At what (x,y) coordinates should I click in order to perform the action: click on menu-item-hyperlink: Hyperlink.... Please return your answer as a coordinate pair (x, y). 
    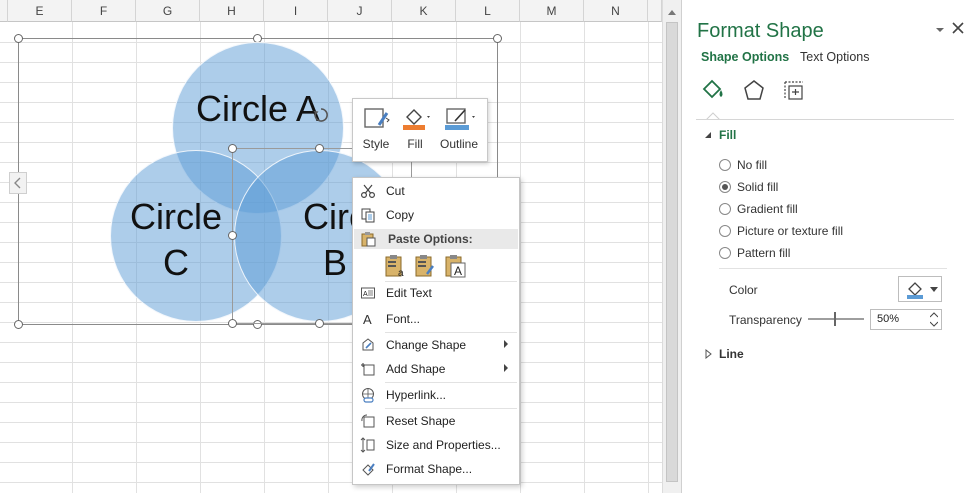
    Looking at the image, I should click on (436, 395).